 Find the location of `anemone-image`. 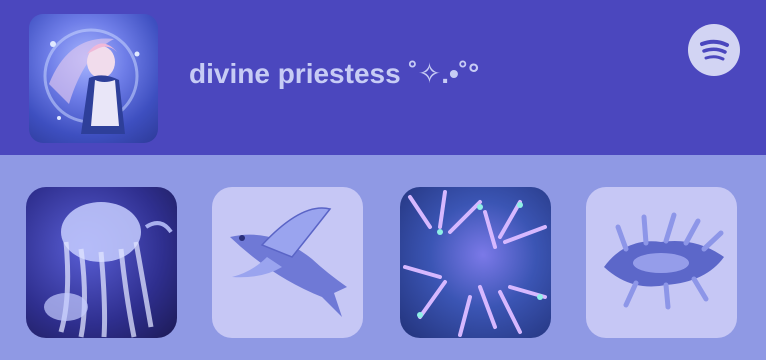

anemone-image is located at coordinates (475, 262).